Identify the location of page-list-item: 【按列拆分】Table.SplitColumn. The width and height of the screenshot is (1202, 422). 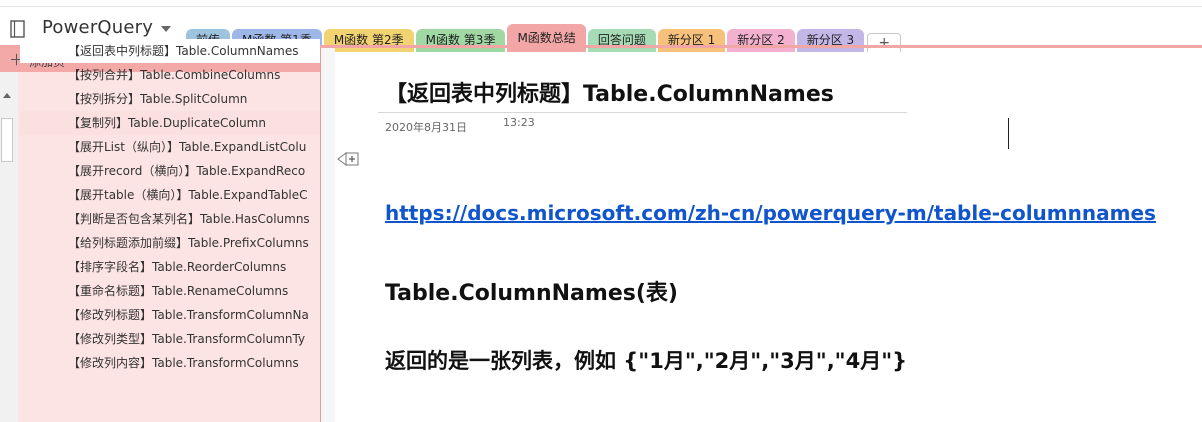
(170, 99).